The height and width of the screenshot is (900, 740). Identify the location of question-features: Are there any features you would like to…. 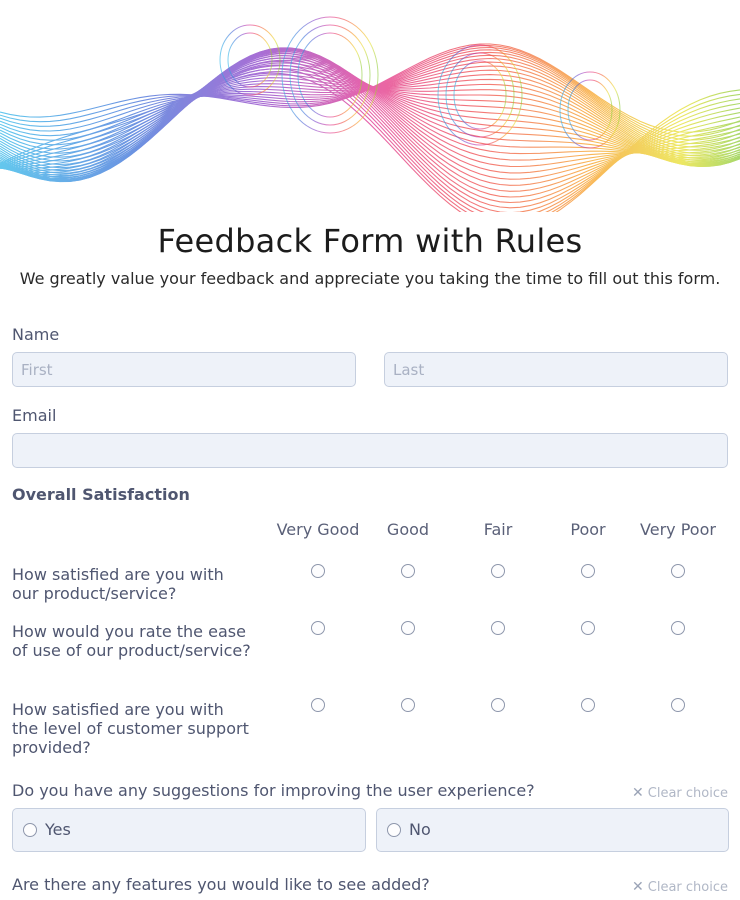
(221, 884).